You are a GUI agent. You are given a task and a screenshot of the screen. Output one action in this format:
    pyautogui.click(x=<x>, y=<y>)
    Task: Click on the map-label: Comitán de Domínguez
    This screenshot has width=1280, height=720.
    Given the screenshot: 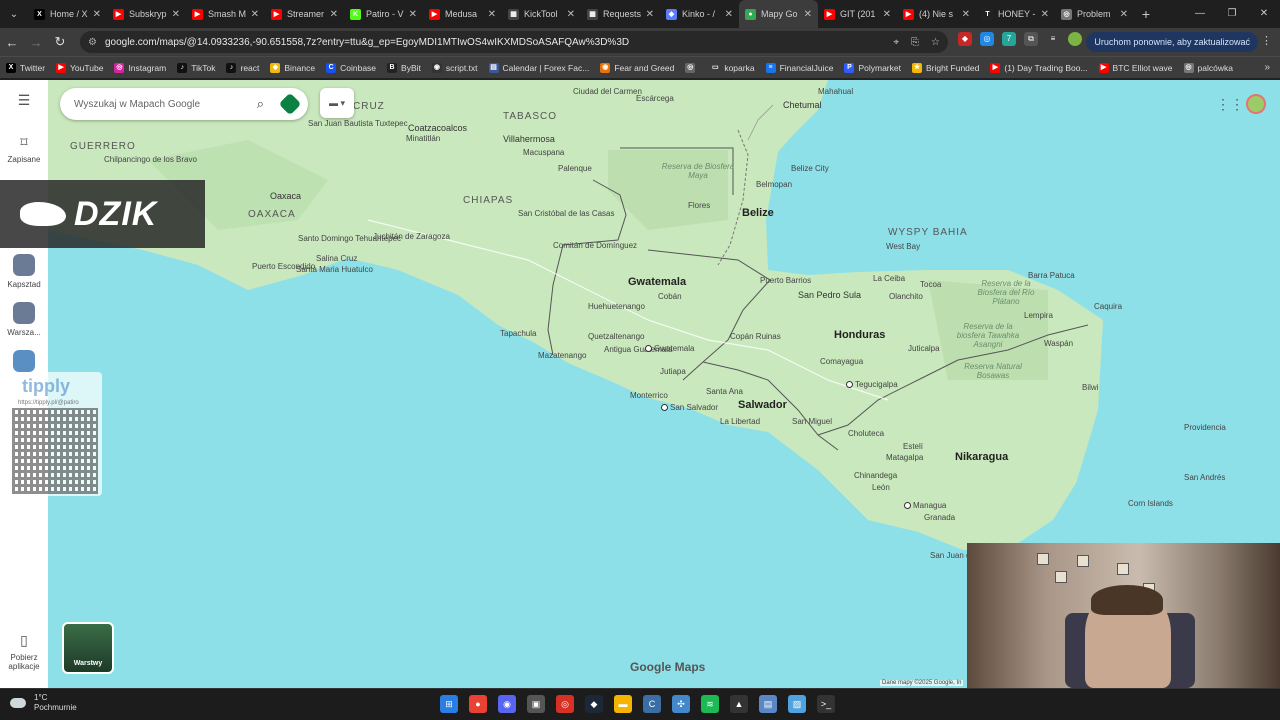 What is the action you would take?
    pyautogui.click(x=595, y=246)
    